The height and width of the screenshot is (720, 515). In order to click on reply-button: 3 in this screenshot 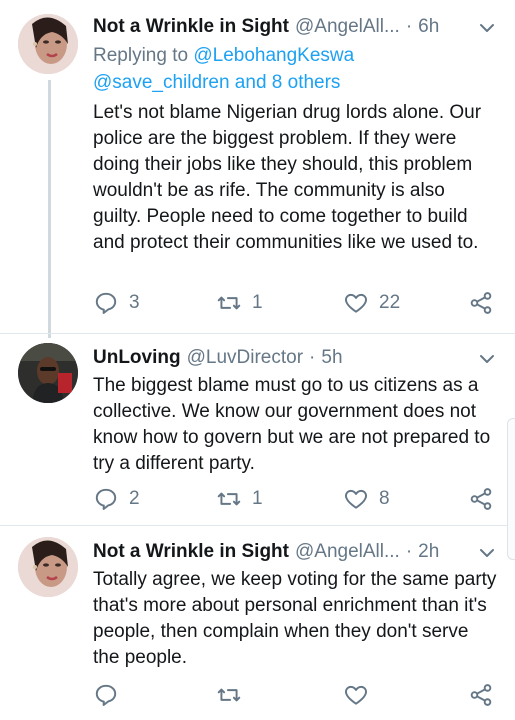, I will do `click(116, 303)`.